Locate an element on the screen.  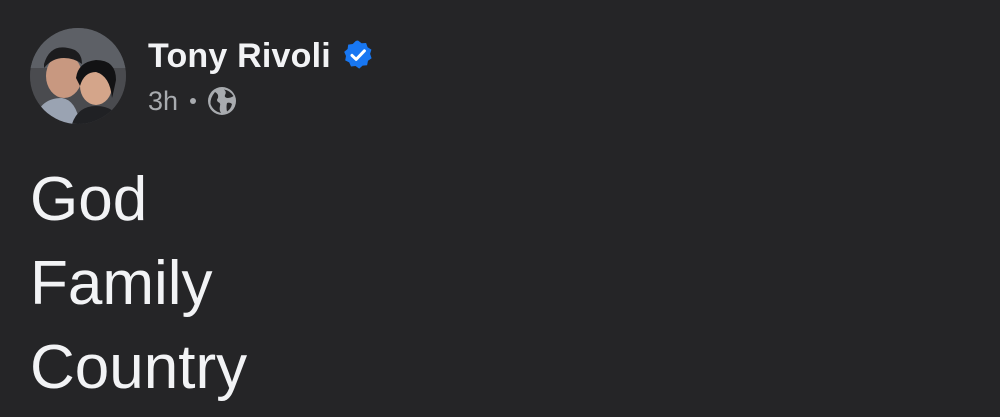
author-name: Tony Rivoli is located at coordinates (239, 56).